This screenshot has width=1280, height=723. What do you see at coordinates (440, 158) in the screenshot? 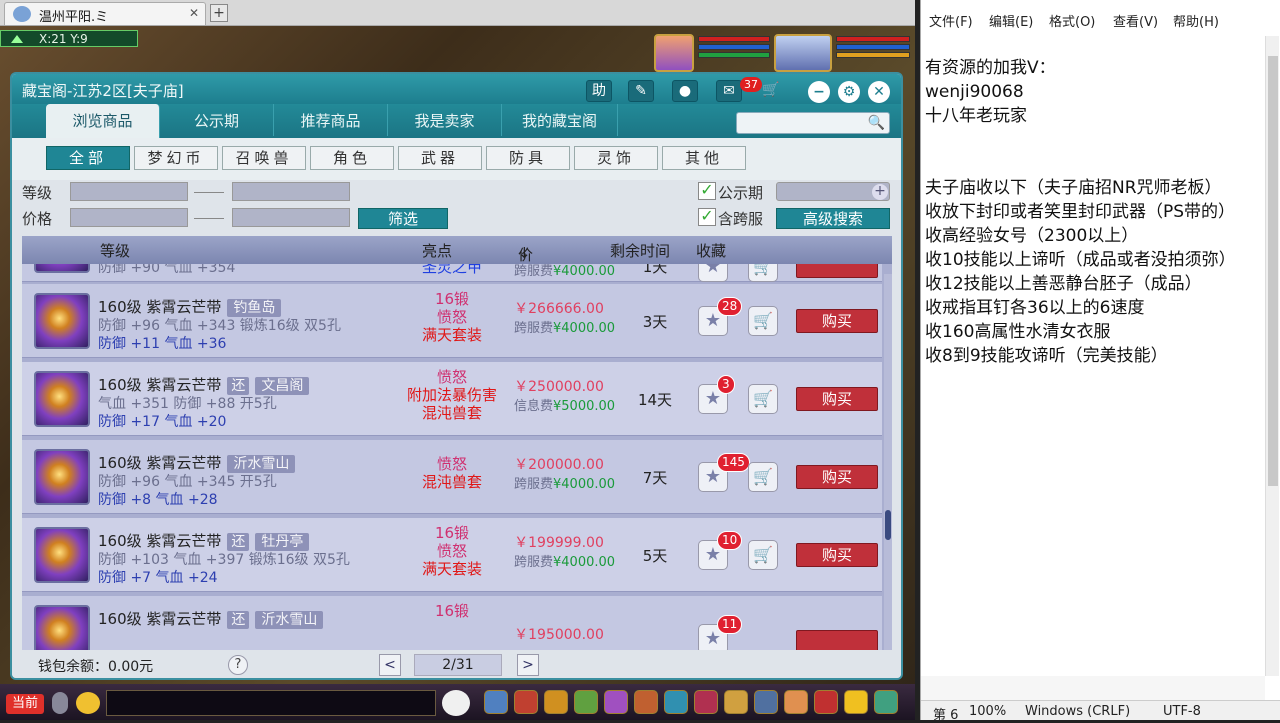
I see `cat-weapon: 武器` at bounding box center [440, 158].